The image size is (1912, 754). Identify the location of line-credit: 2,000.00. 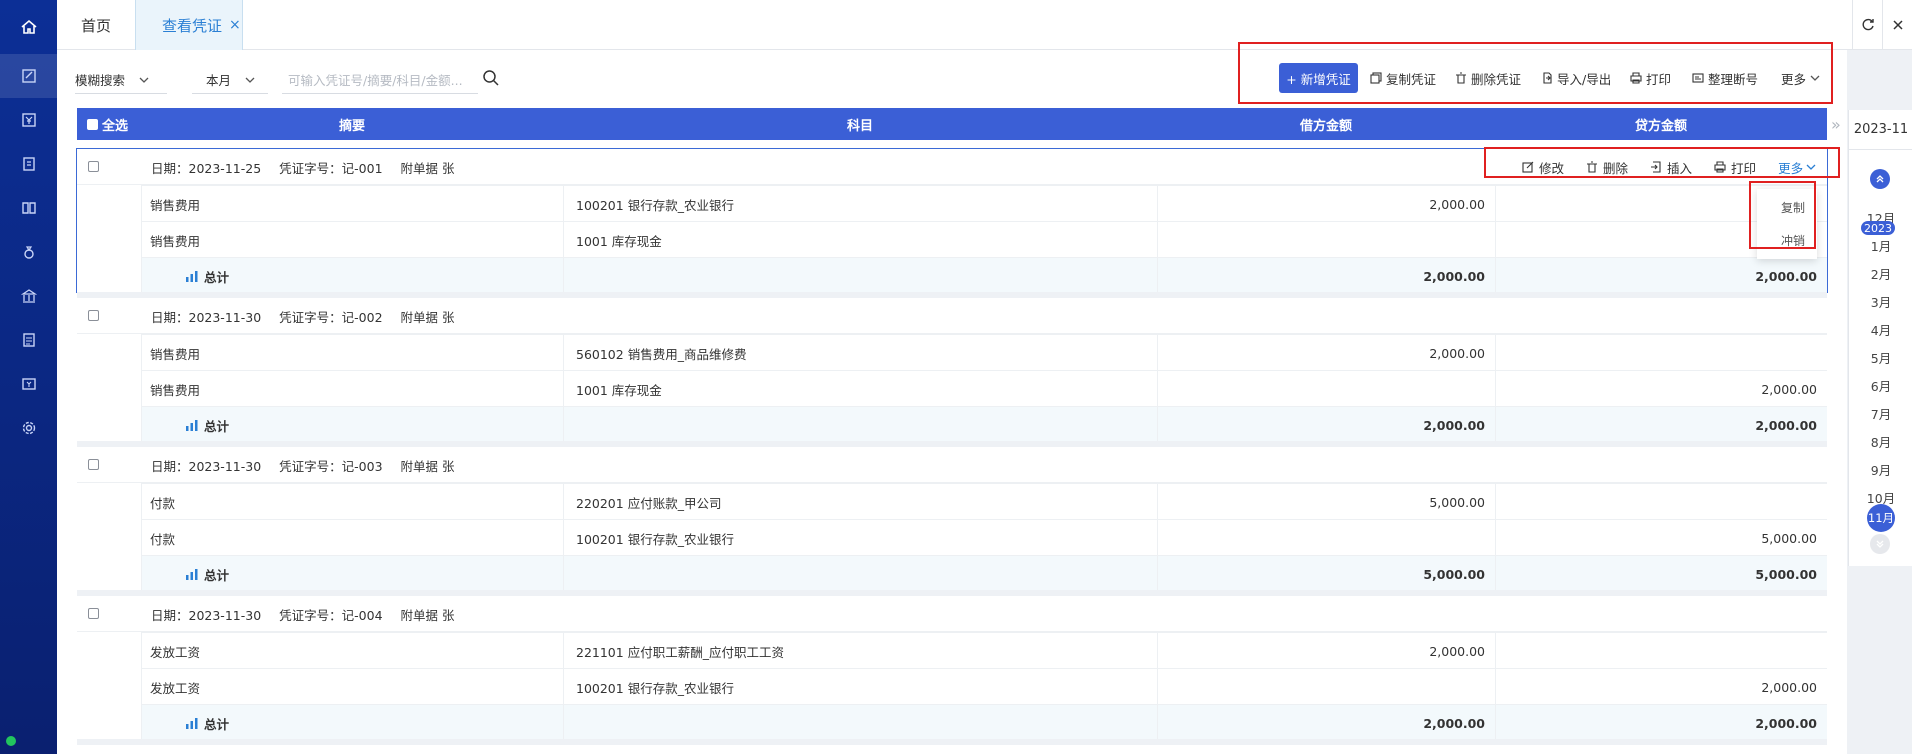
(1661, 687).